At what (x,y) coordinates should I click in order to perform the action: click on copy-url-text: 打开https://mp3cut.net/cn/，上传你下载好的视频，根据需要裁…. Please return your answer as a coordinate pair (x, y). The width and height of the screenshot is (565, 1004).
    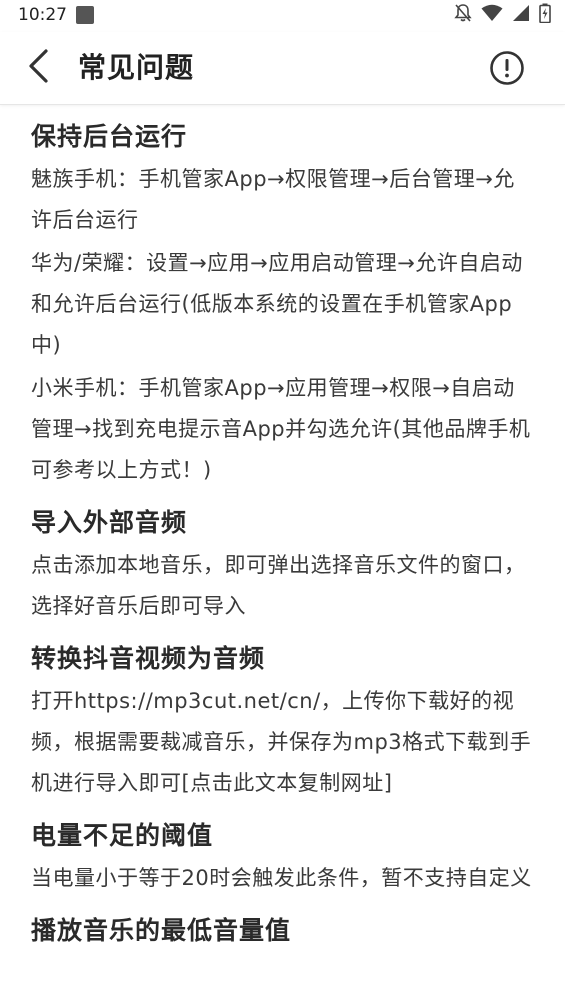
    Looking at the image, I should click on (283, 742).